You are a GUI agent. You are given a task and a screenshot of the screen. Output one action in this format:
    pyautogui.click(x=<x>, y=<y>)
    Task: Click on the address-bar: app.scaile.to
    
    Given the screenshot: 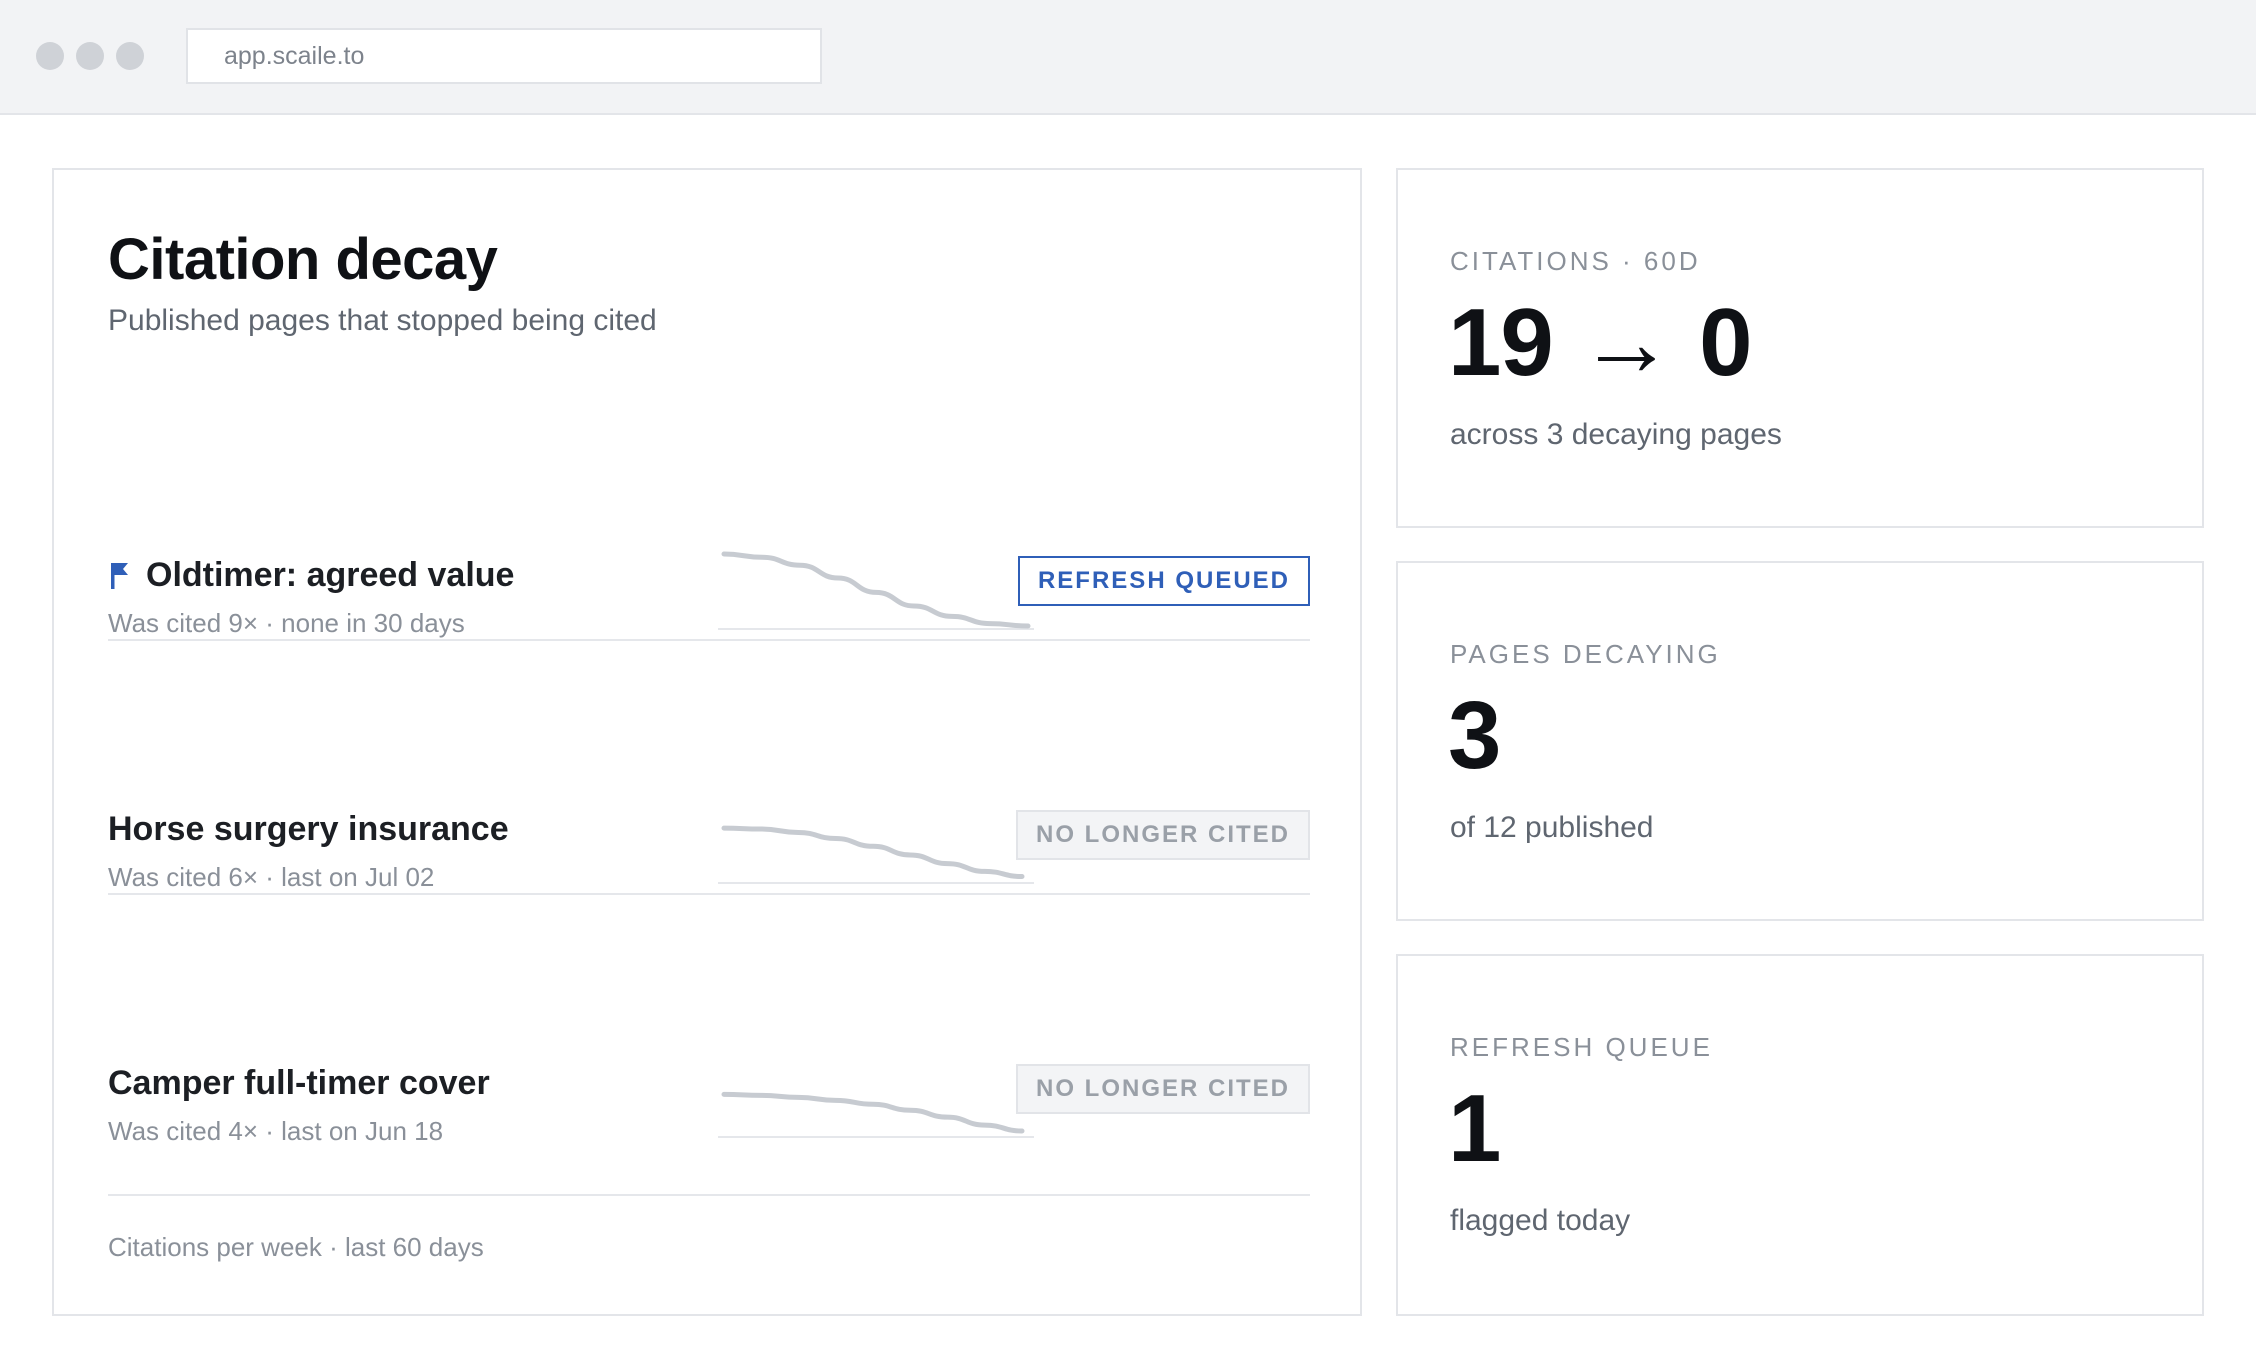 What is the action you would take?
    pyautogui.click(x=504, y=56)
    